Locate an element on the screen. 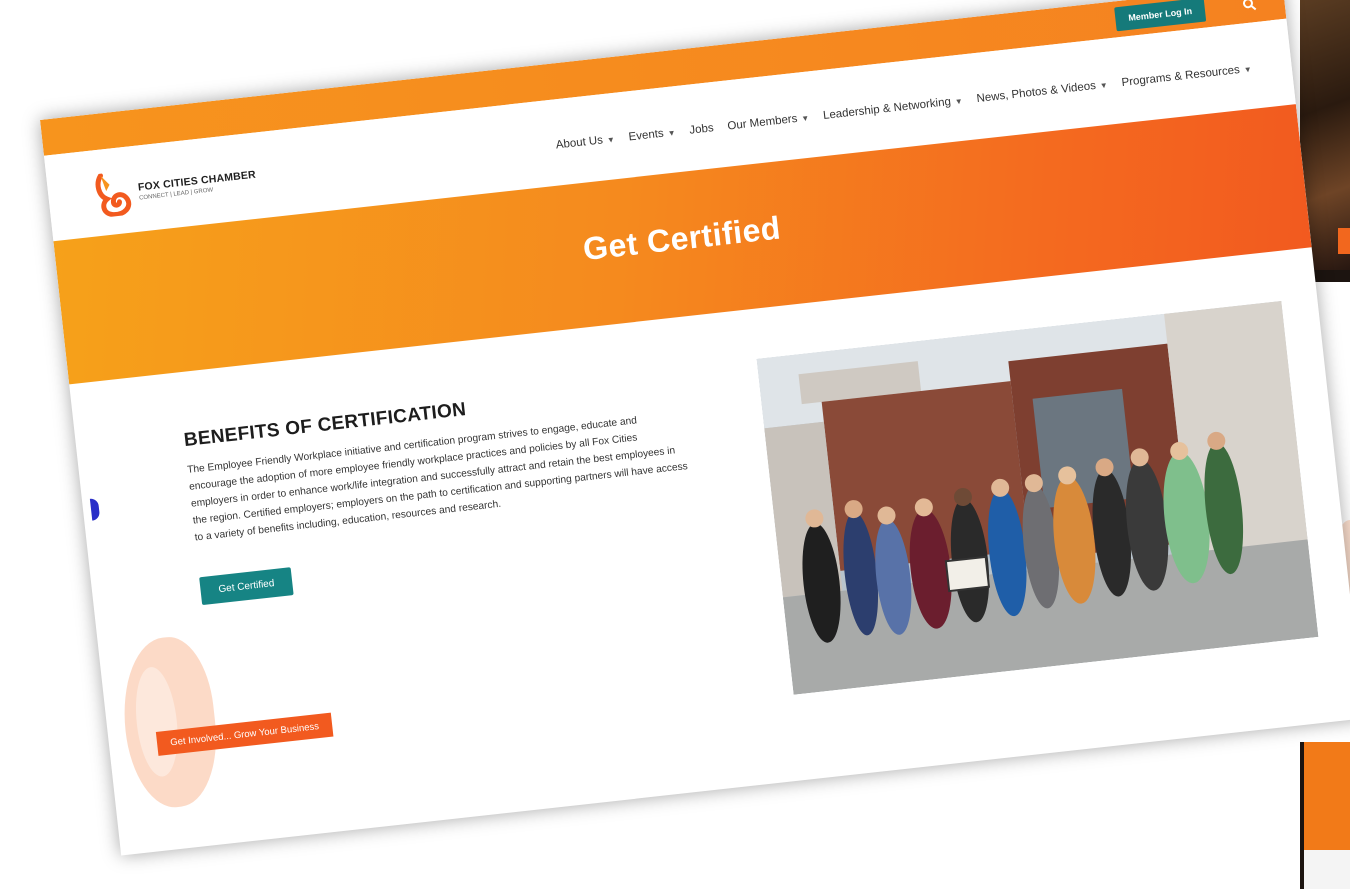 This screenshot has height=889, width=1350. nav-item-programs-resources: Programs & Resources ▼ is located at coordinates (1186, 76).